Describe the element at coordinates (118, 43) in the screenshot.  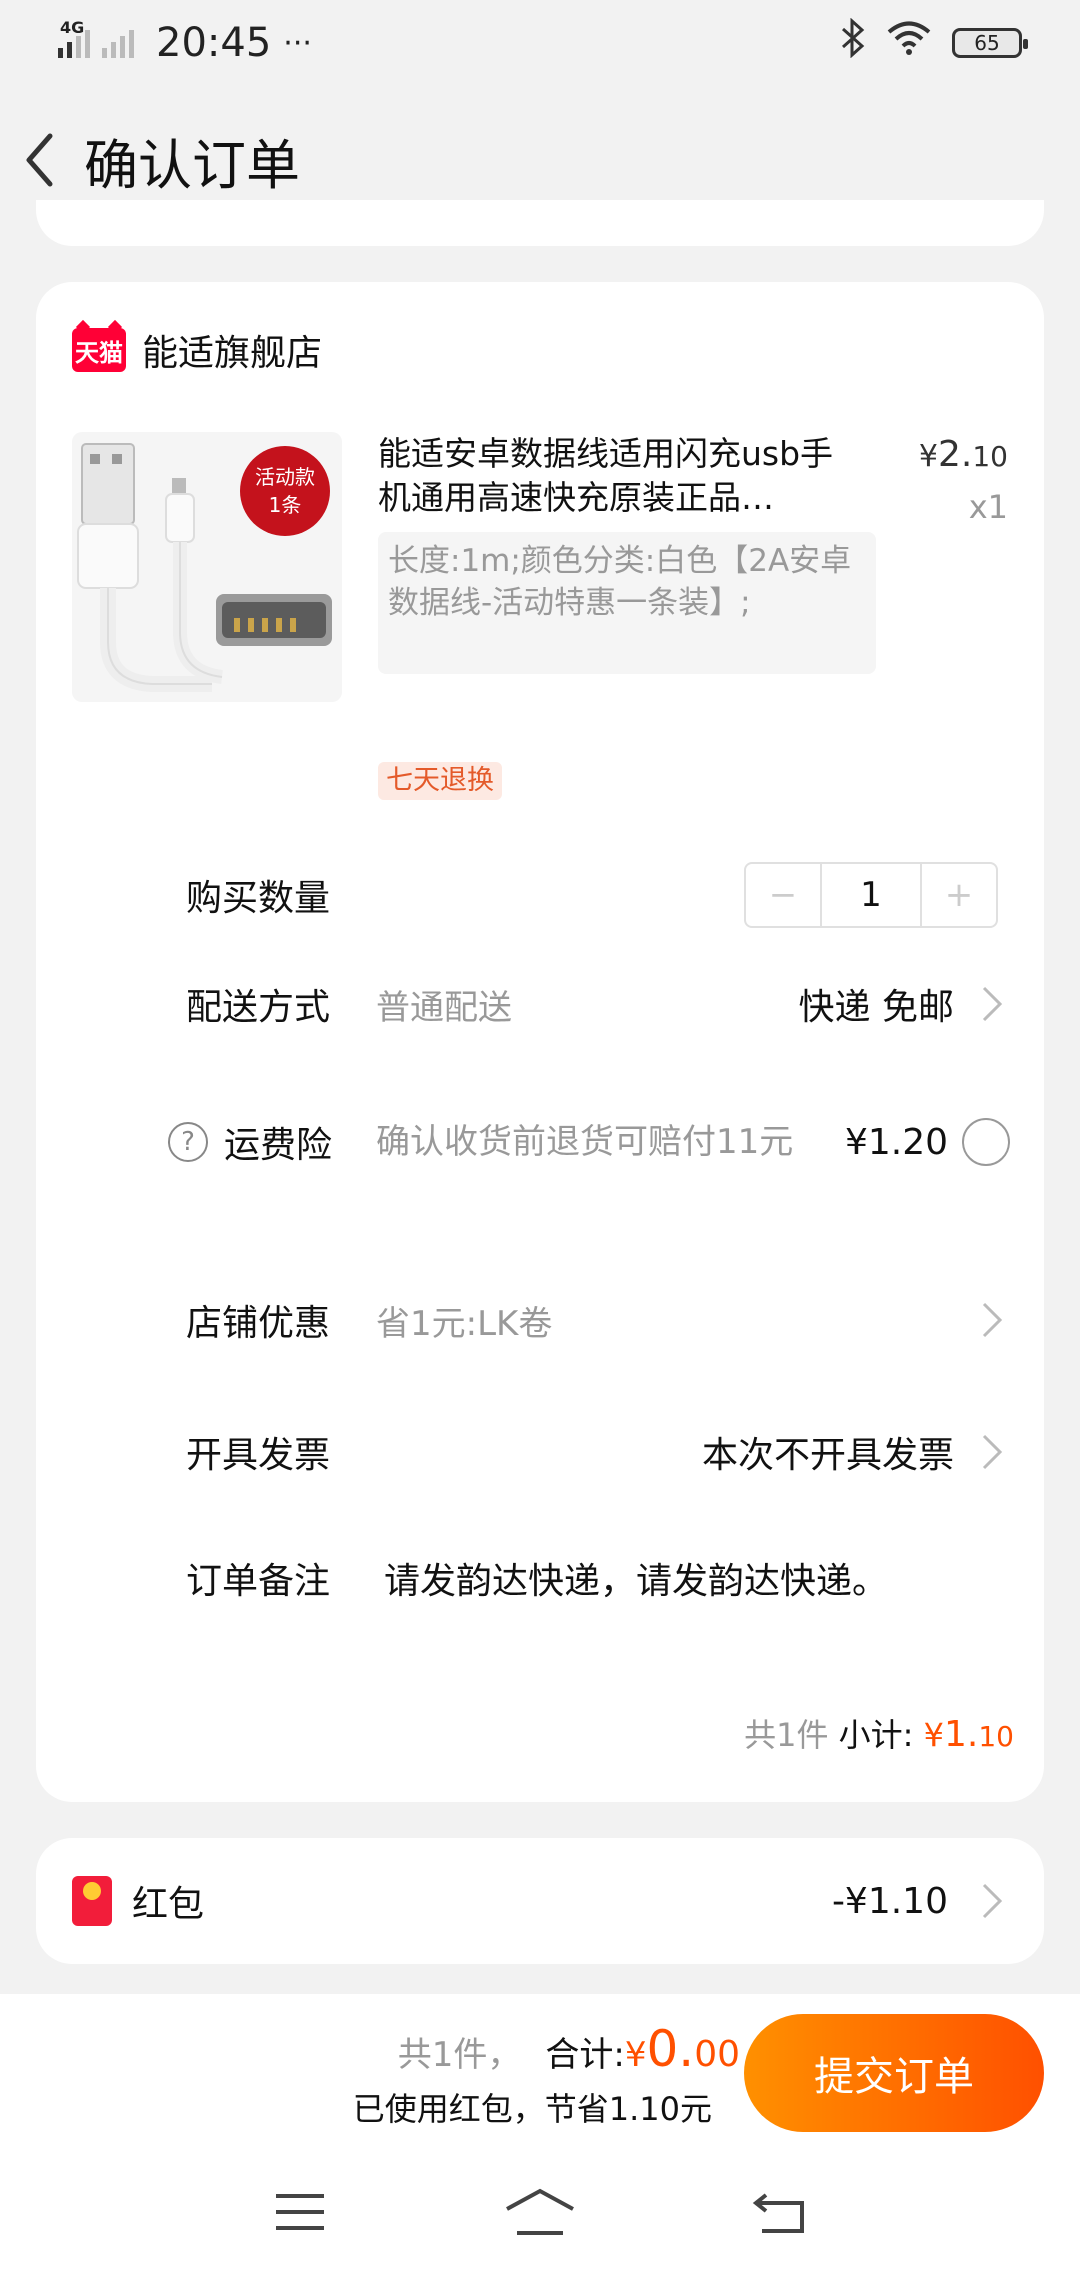
I see `signal-2-icon` at that location.